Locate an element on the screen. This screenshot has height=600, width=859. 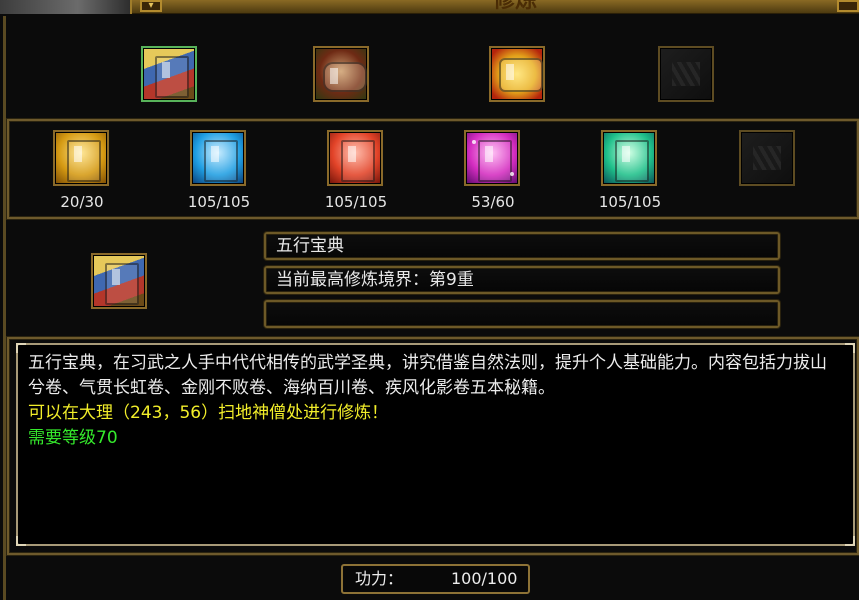
power-value: 100/100 is located at coordinates (484, 578).